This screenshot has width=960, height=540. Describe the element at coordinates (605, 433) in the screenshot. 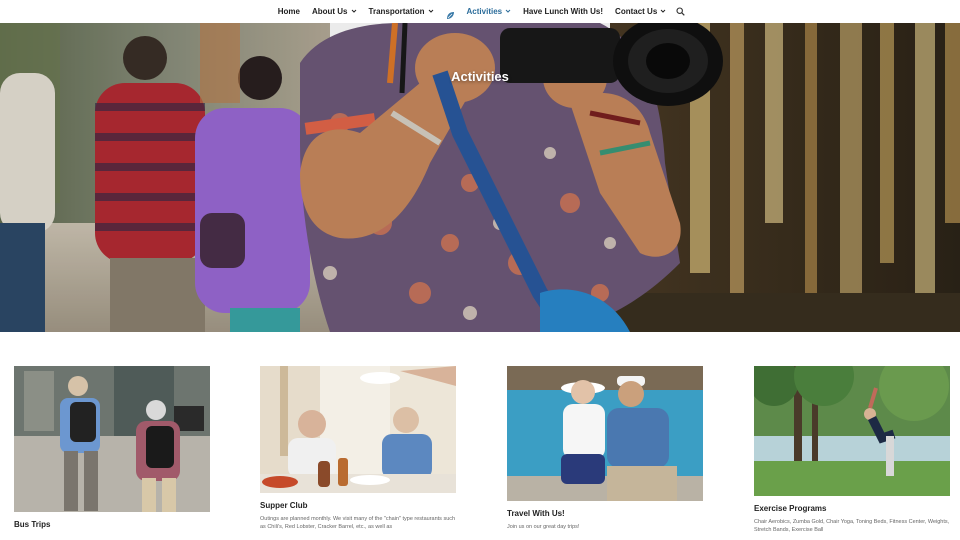

I see `travel-image` at that location.